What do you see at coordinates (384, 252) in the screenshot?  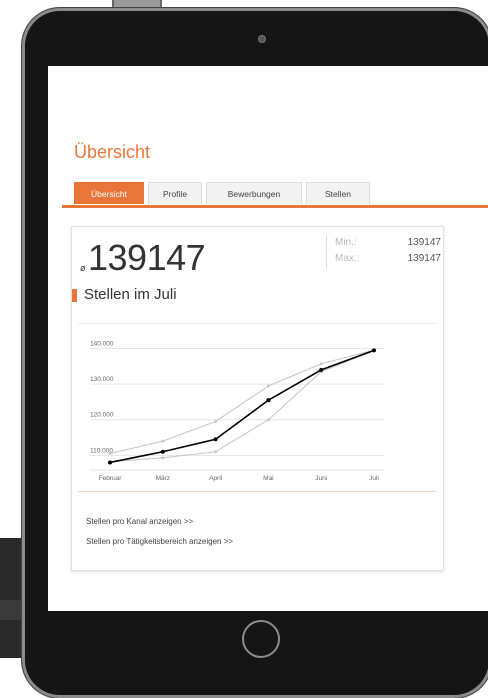 I see `min-max-box: Min.: 139147 Max.: 139147` at bounding box center [384, 252].